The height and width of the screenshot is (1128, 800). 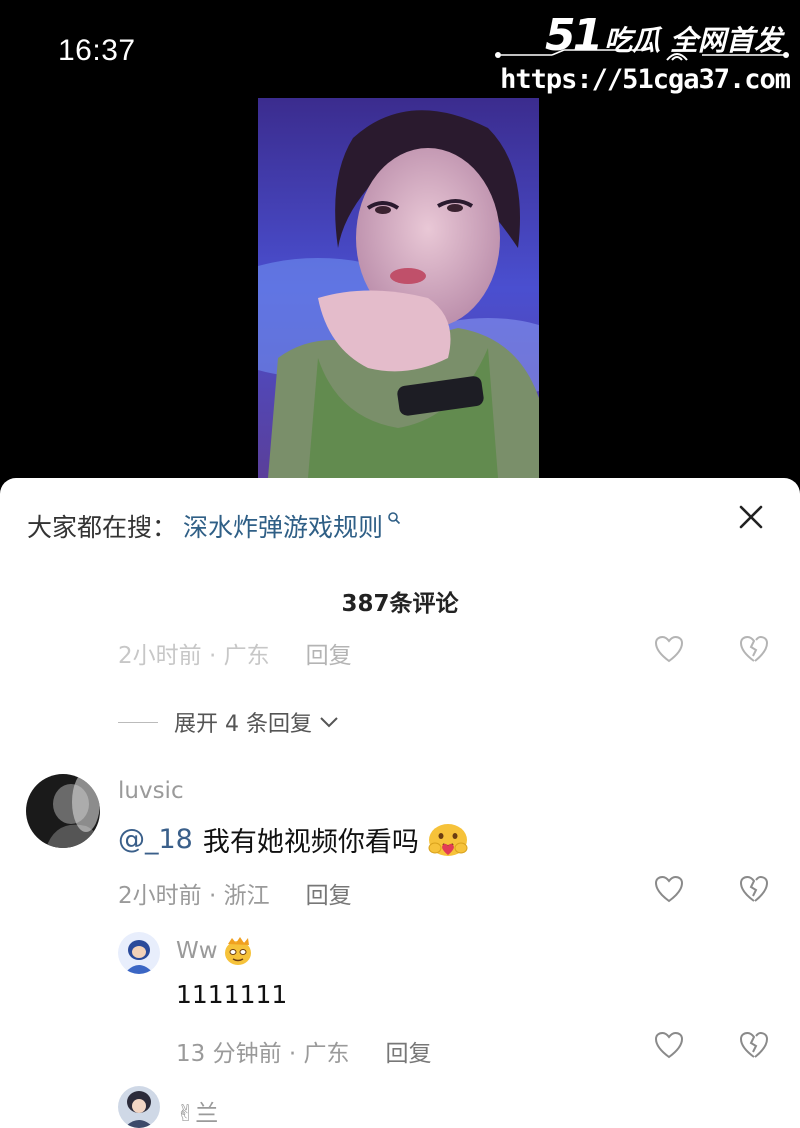 I want to click on reply-username: Ww, so click(x=197, y=951).